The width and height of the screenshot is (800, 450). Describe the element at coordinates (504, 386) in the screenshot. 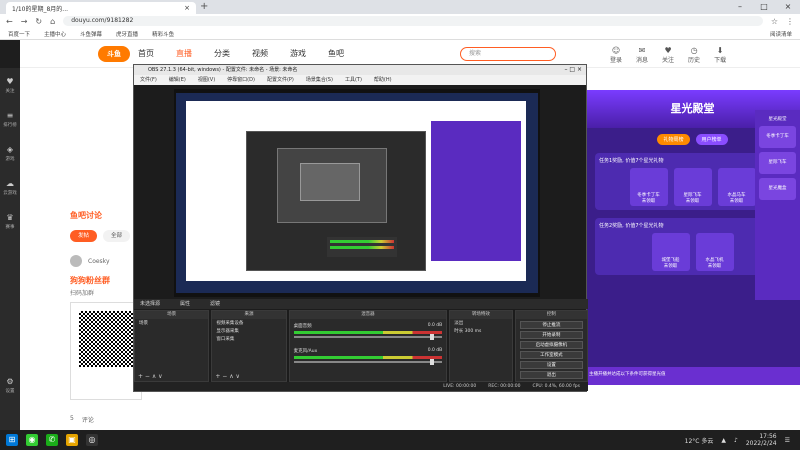

I see `rec-timer: REC: 00:00:00` at that location.